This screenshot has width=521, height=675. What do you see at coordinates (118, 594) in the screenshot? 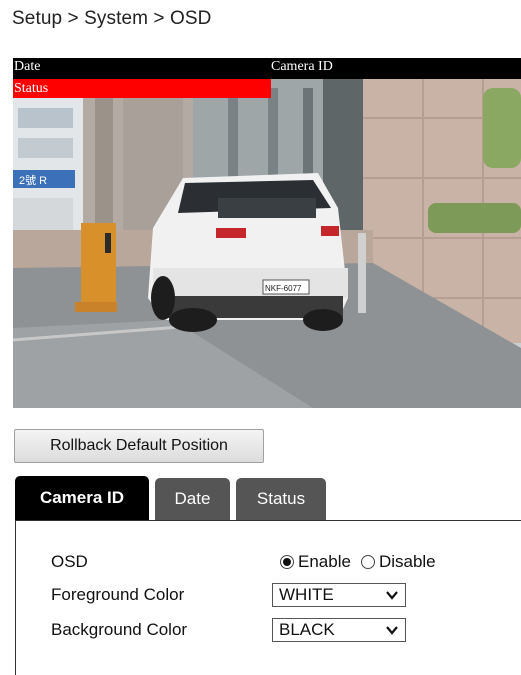
I see `foreground-color-label: Foreground Color` at bounding box center [118, 594].